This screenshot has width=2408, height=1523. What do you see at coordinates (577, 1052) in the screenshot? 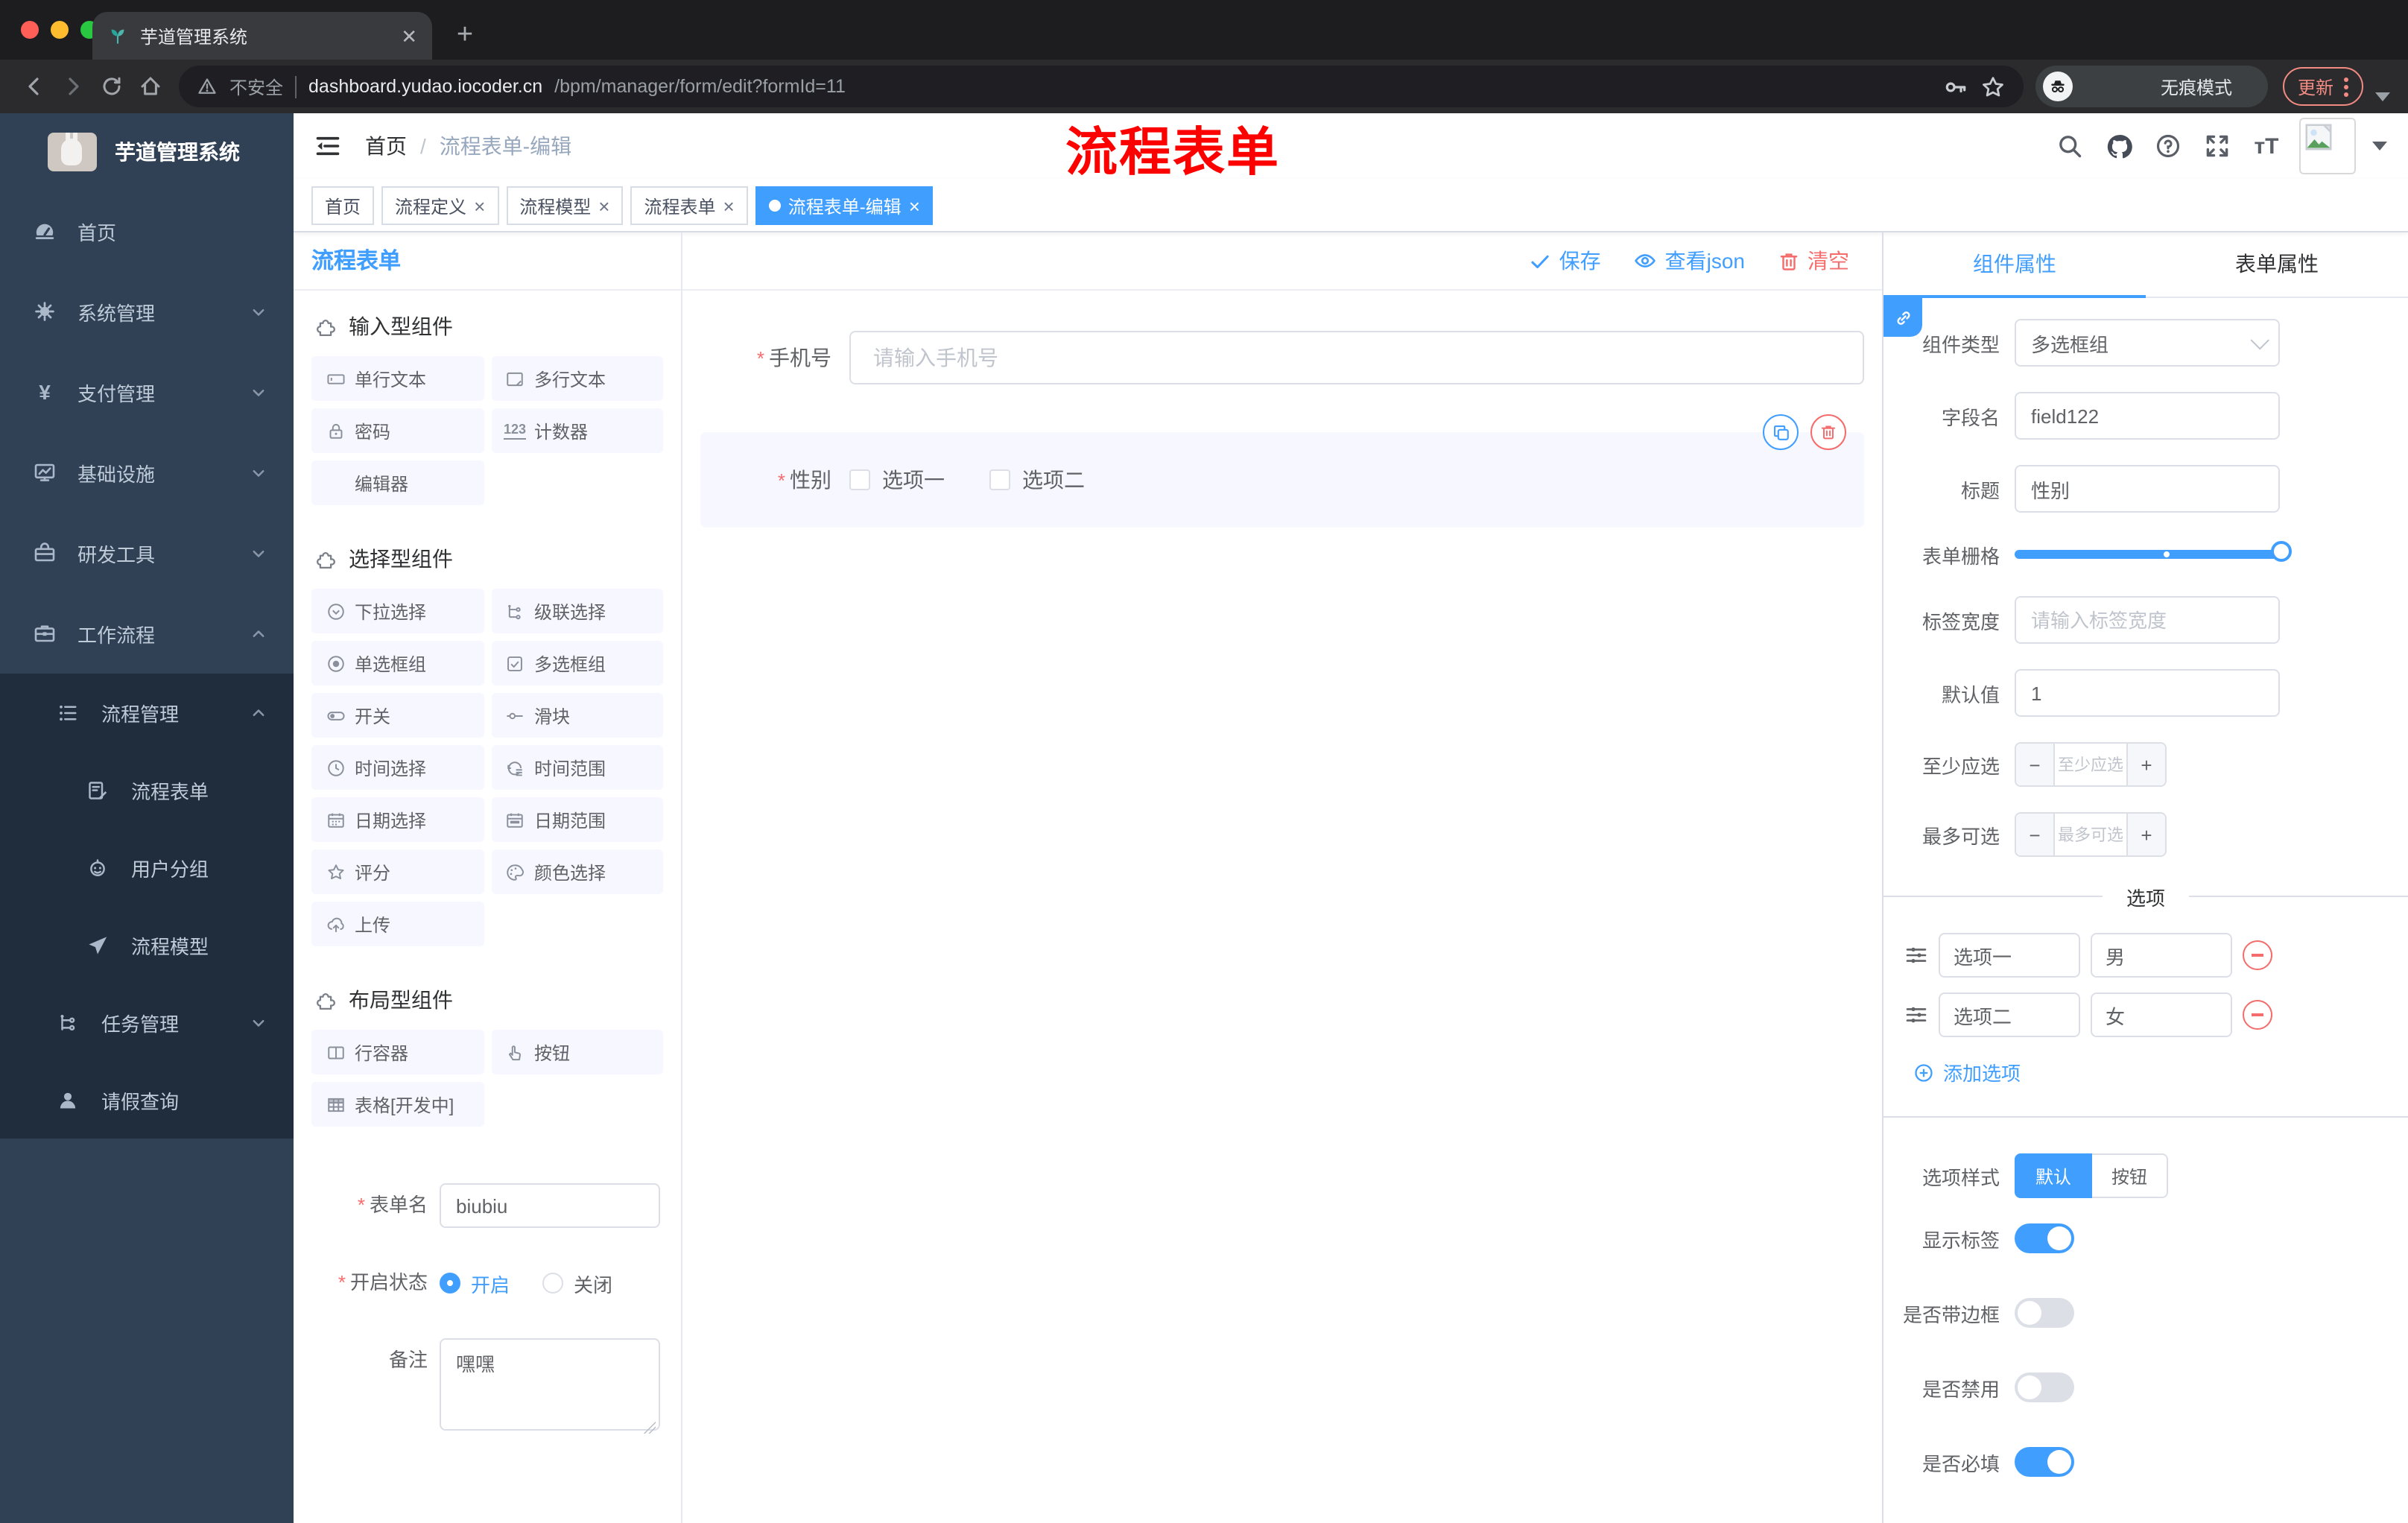
I see `component-button: 按钮` at bounding box center [577, 1052].